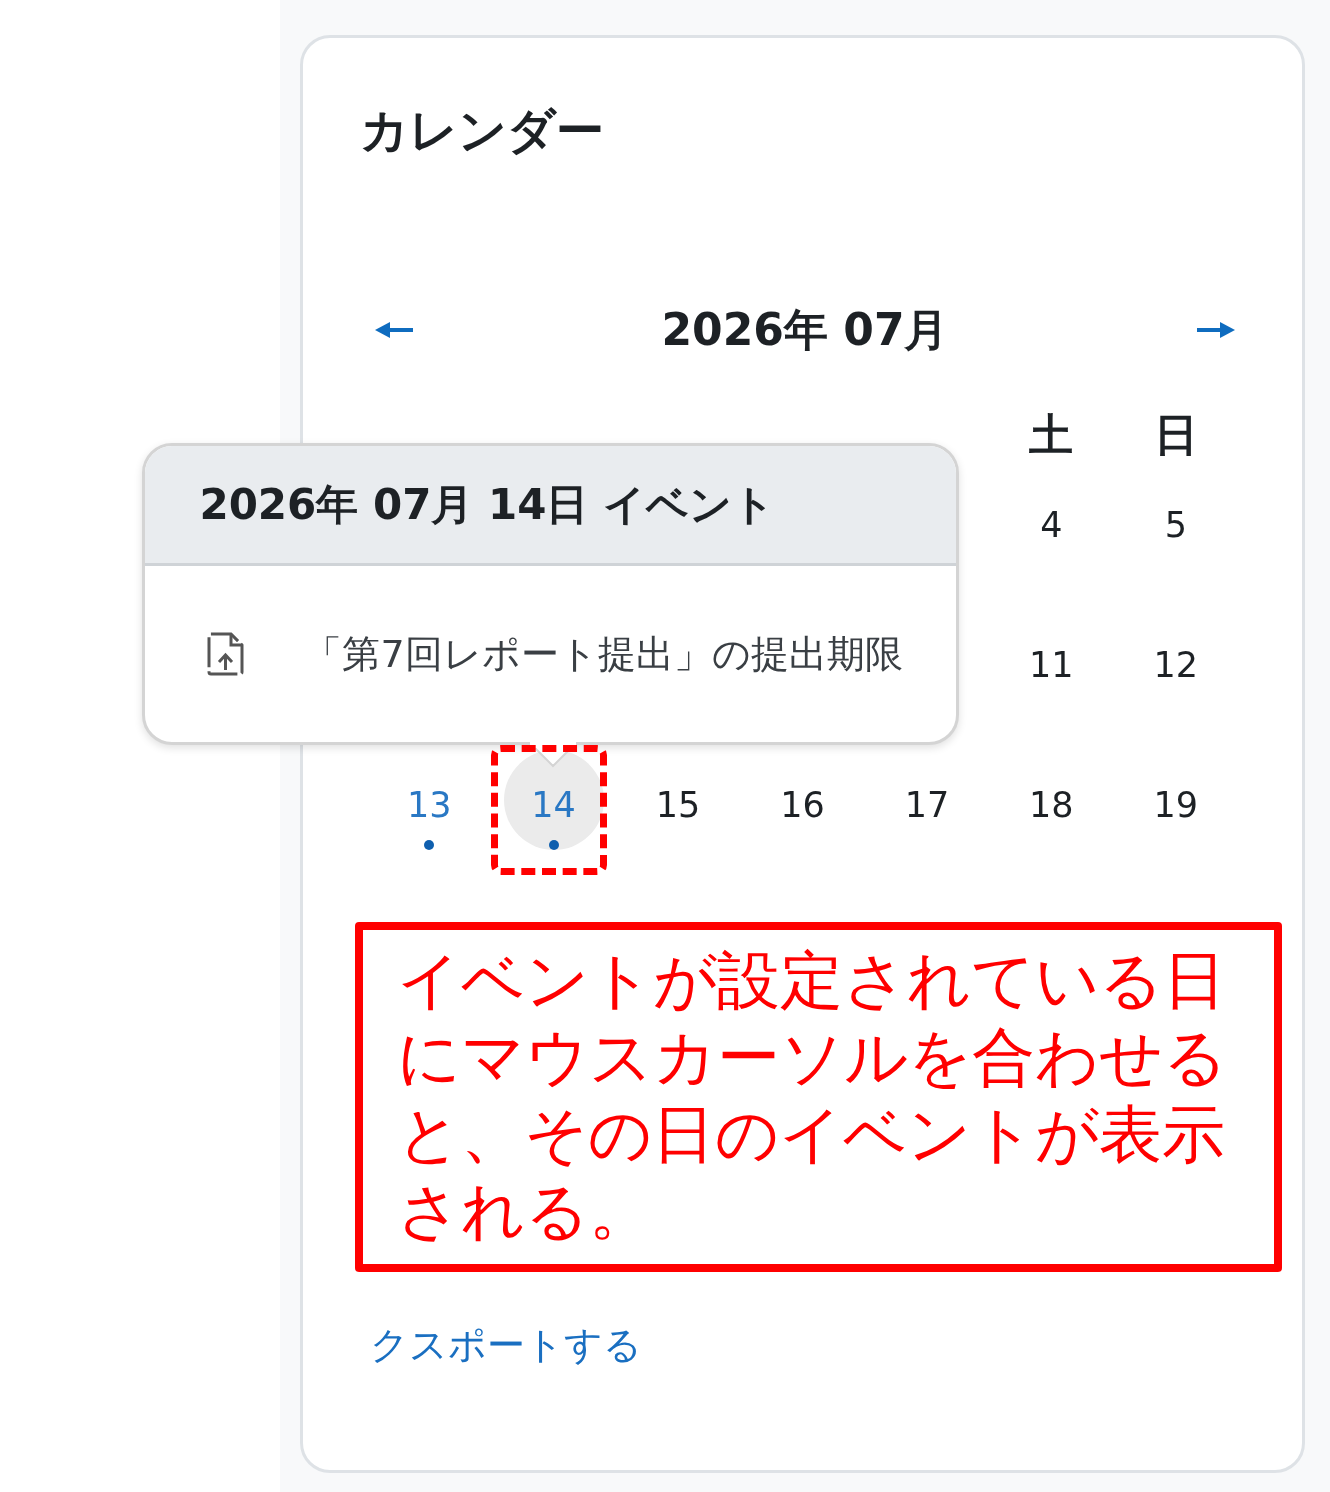  I want to click on date-text: 5, so click(1175, 525).